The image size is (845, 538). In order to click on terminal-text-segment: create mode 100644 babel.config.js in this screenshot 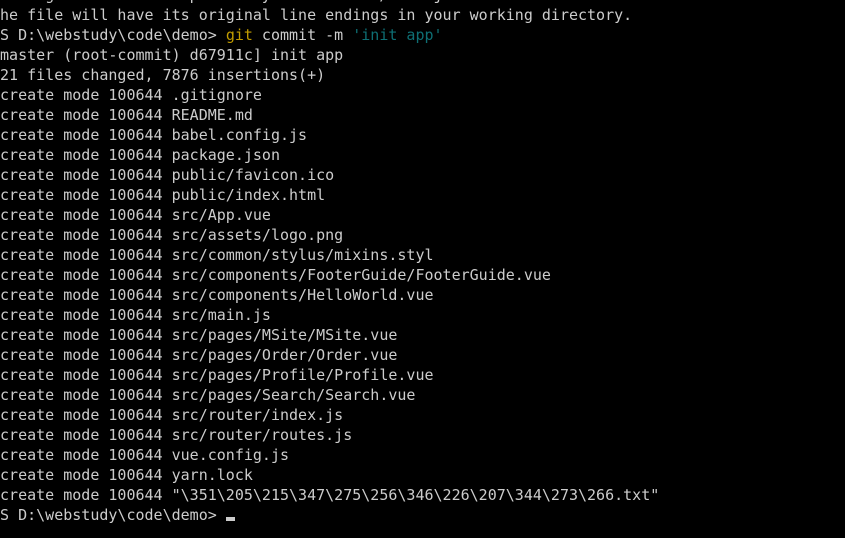, I will do `click(154, 135)`.